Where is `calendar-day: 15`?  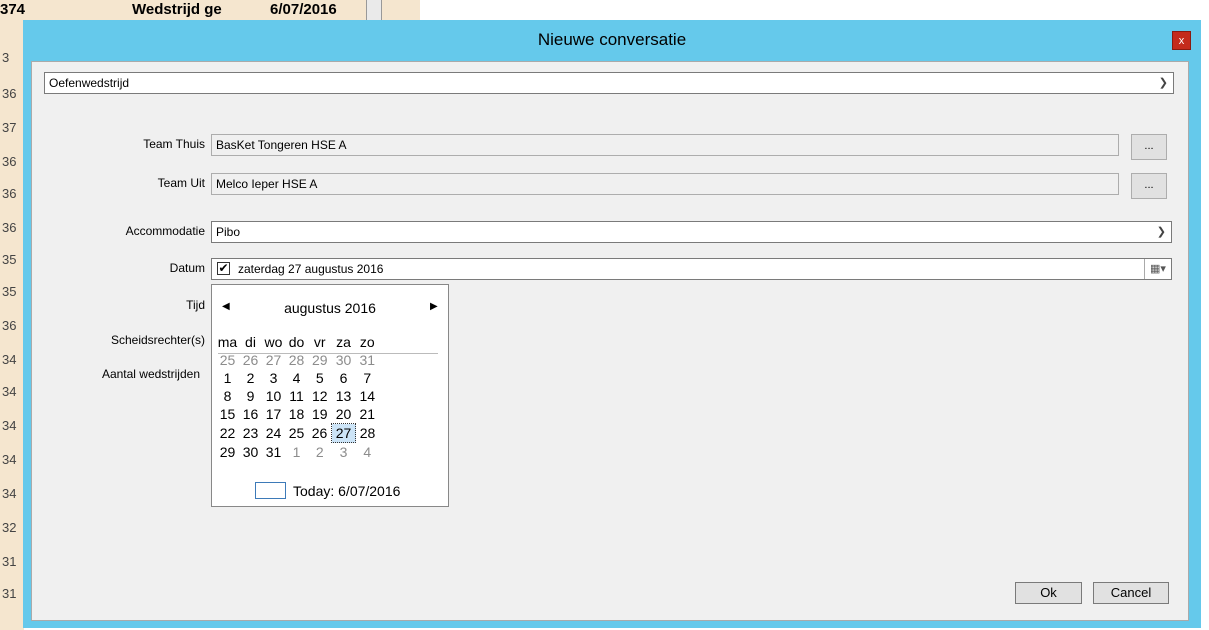
calendar-day: 15 is located at coordinates (227, 414).